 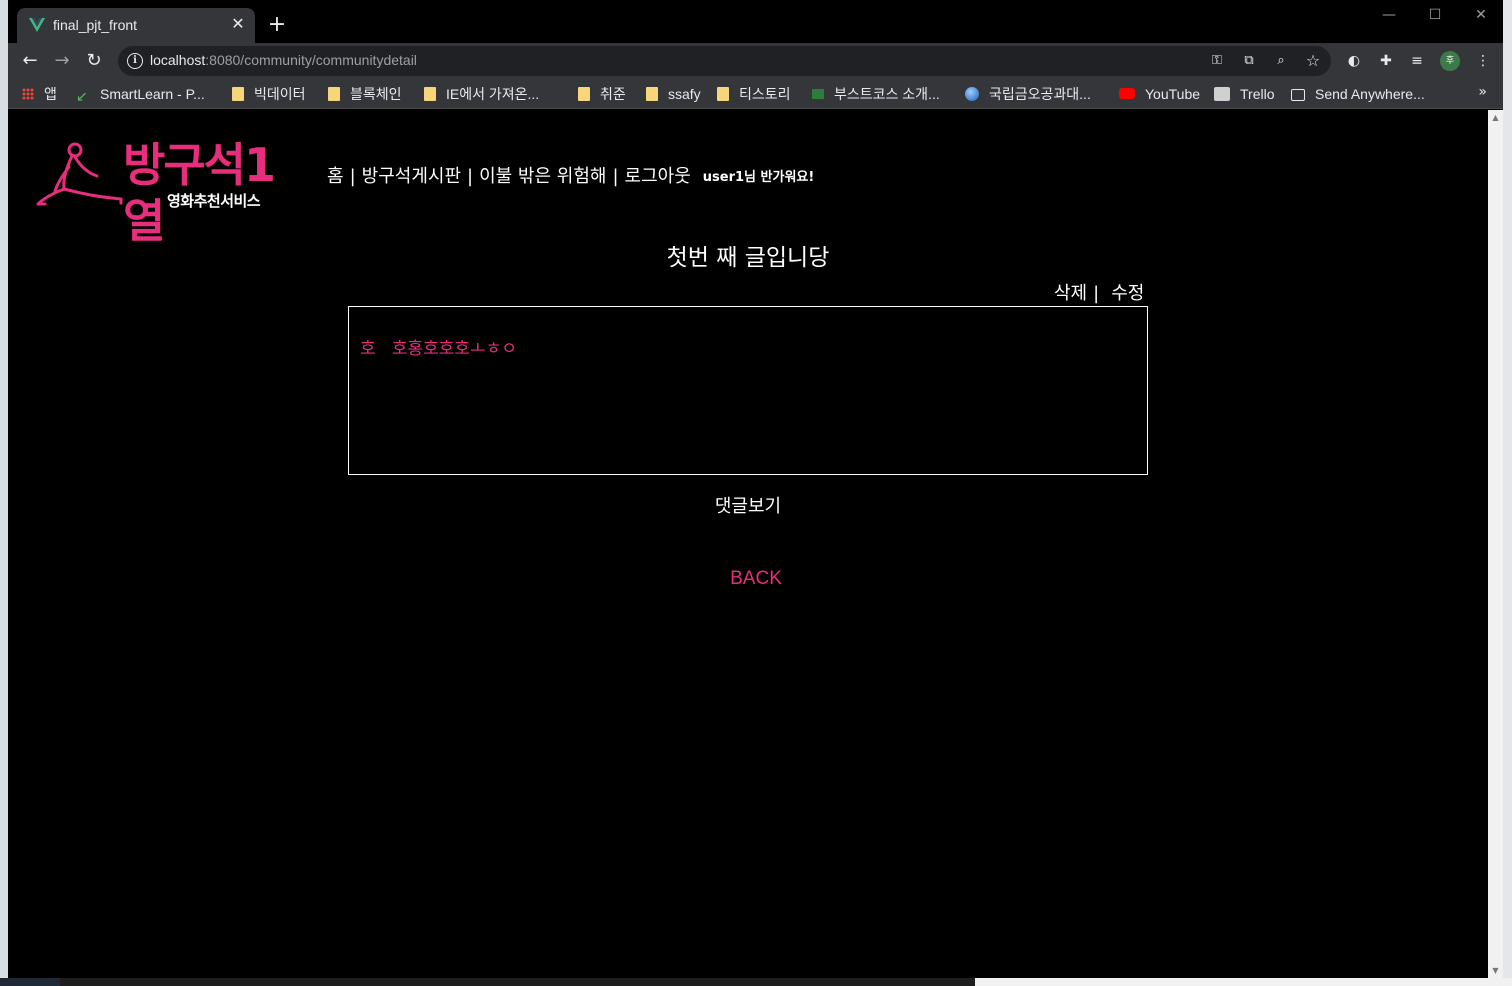 I want to click on close-tab-icon: ✕, so click(x=238, y=24).